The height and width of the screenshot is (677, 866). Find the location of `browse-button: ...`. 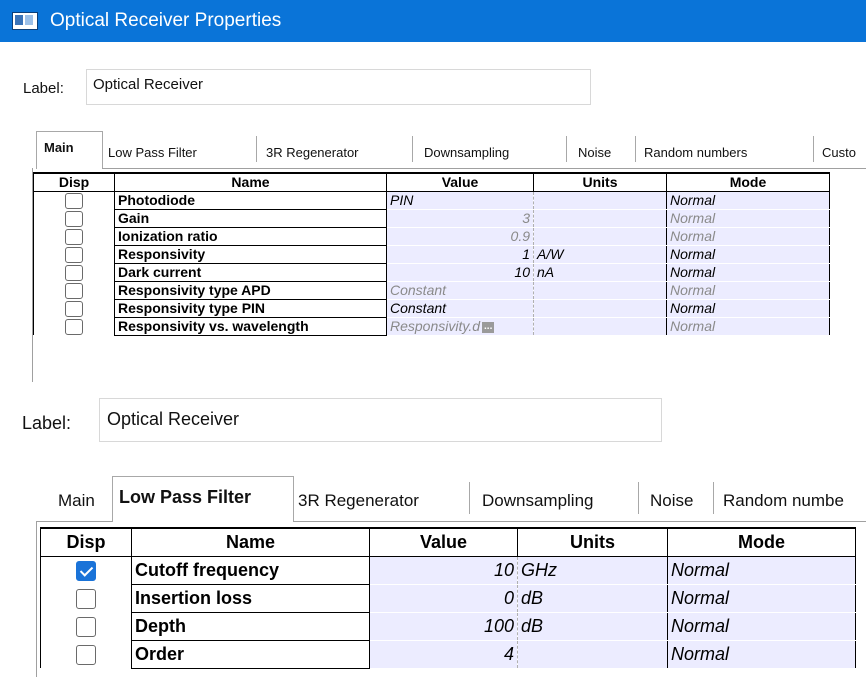

browse-button: ... is located at coordinates (488, 327).